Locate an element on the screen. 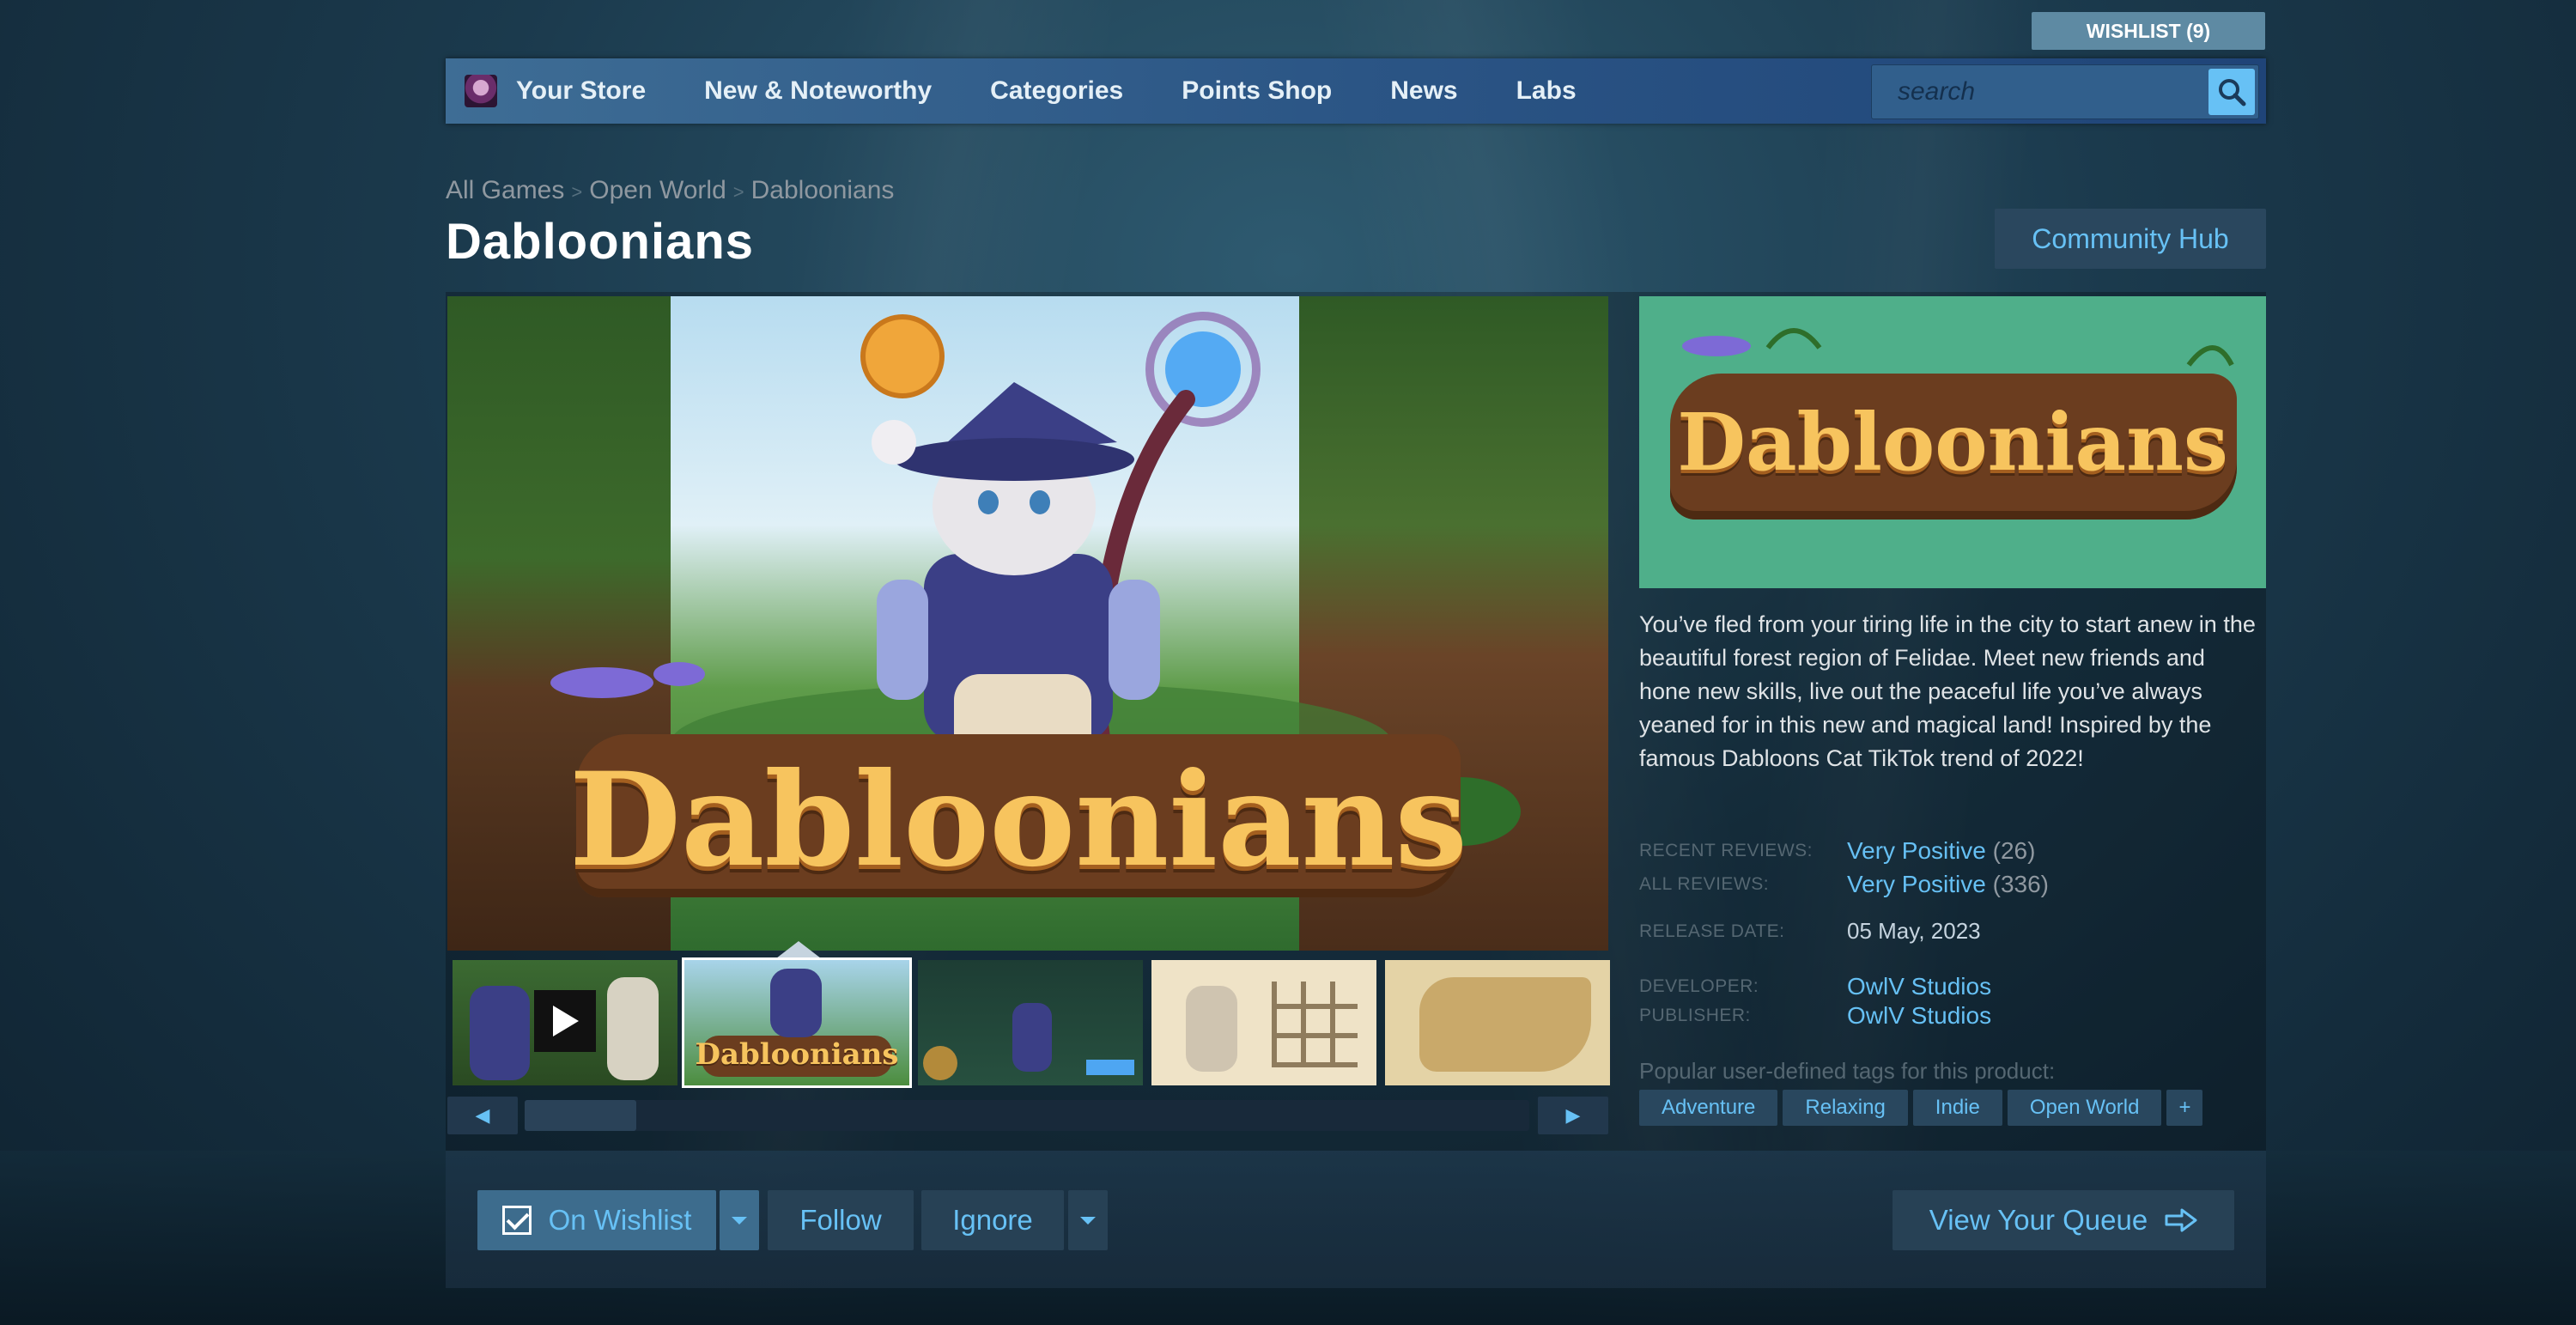  tag-open-world: Open World is located at coordinates (2084, 1108).